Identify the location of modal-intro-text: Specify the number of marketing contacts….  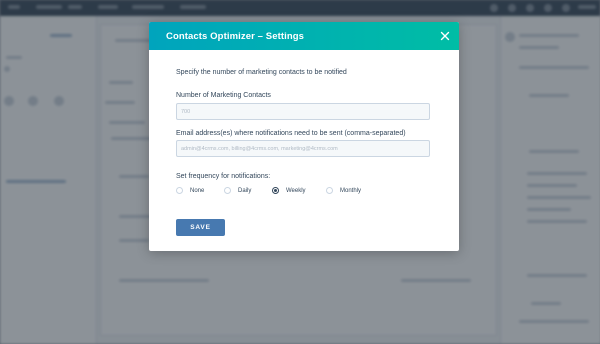
(261, 72).